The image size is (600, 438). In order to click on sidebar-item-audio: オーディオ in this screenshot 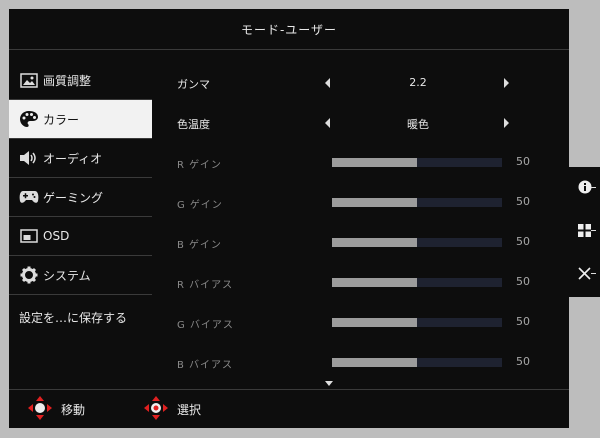, I will do `click(80, 158)`.